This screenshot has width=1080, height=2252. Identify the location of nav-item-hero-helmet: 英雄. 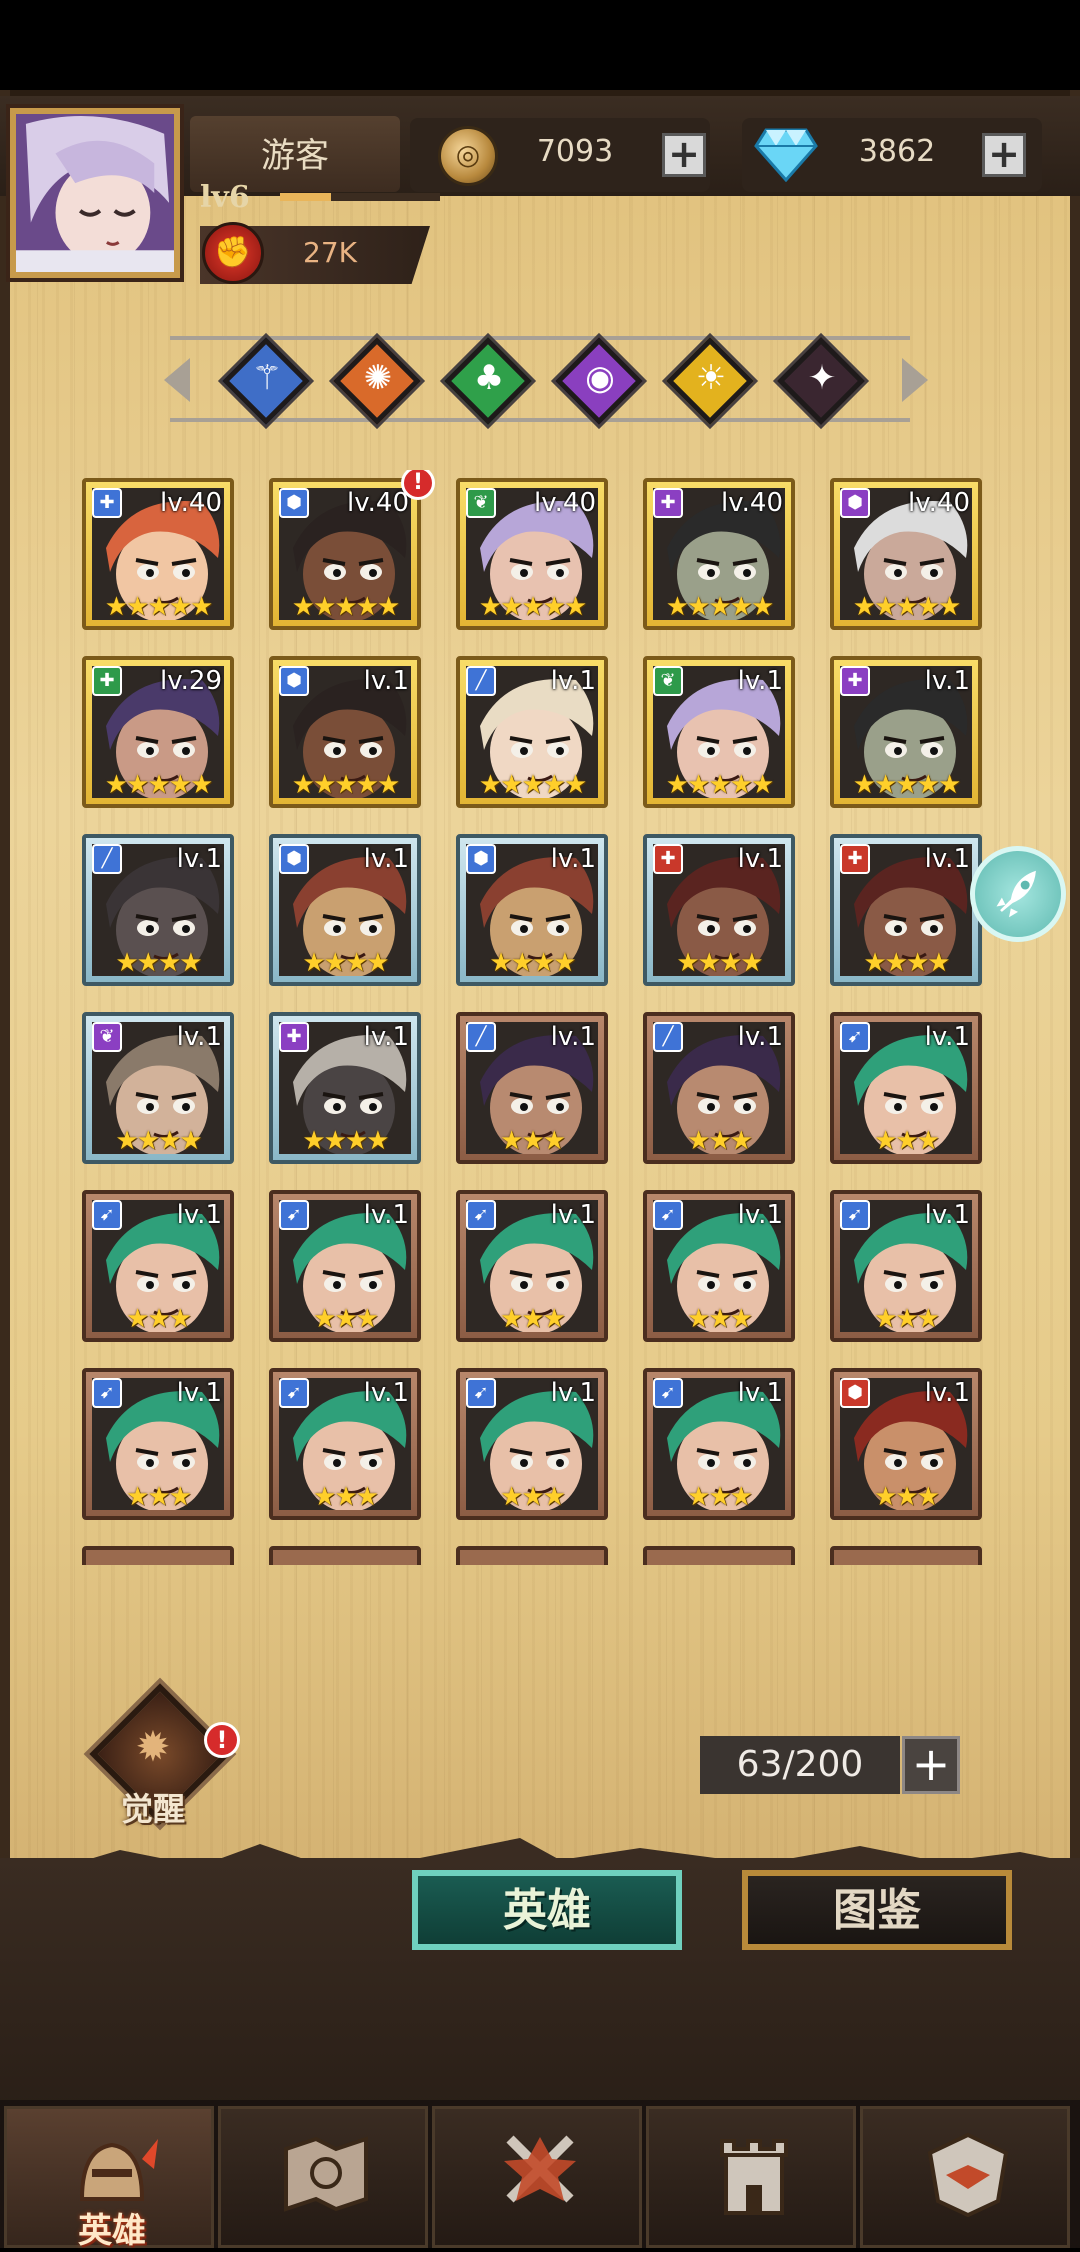
(109, 2178).